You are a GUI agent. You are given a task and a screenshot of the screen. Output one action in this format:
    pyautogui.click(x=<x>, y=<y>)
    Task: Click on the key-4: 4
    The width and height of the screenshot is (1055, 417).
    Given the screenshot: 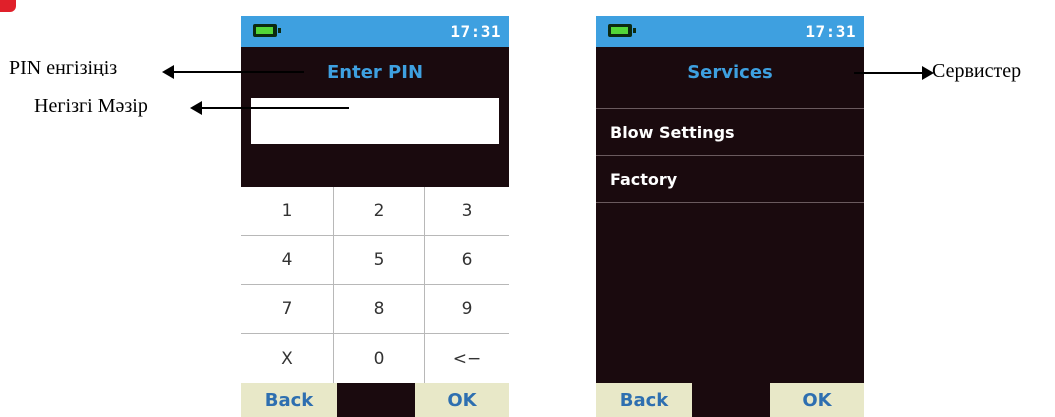 What is the action you would take?
    pyautogui.click(x=287, y=260)
    